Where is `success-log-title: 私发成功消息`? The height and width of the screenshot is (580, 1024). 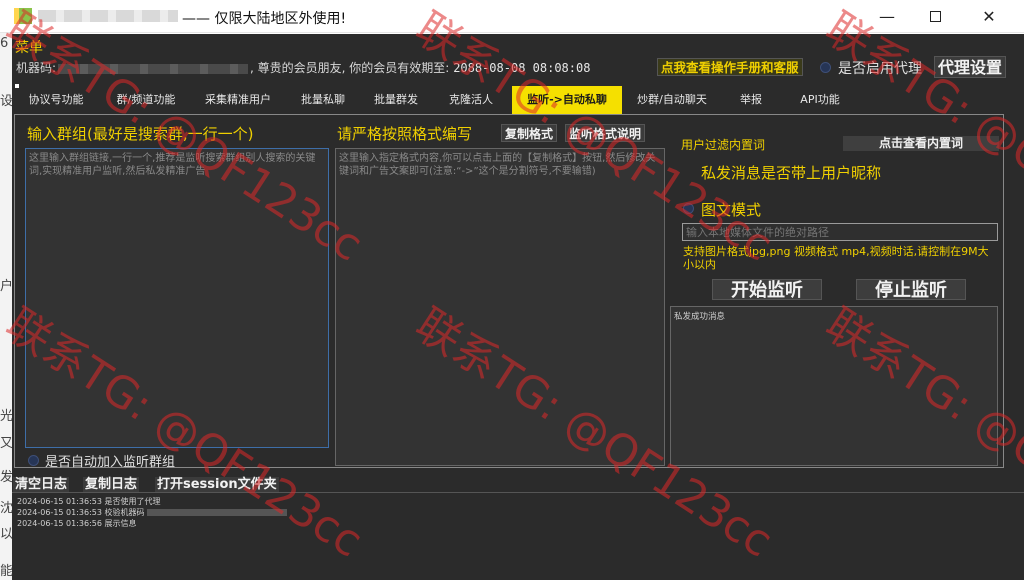 success-log-title: 私发成功消息 is located at coordinates (700, 317).